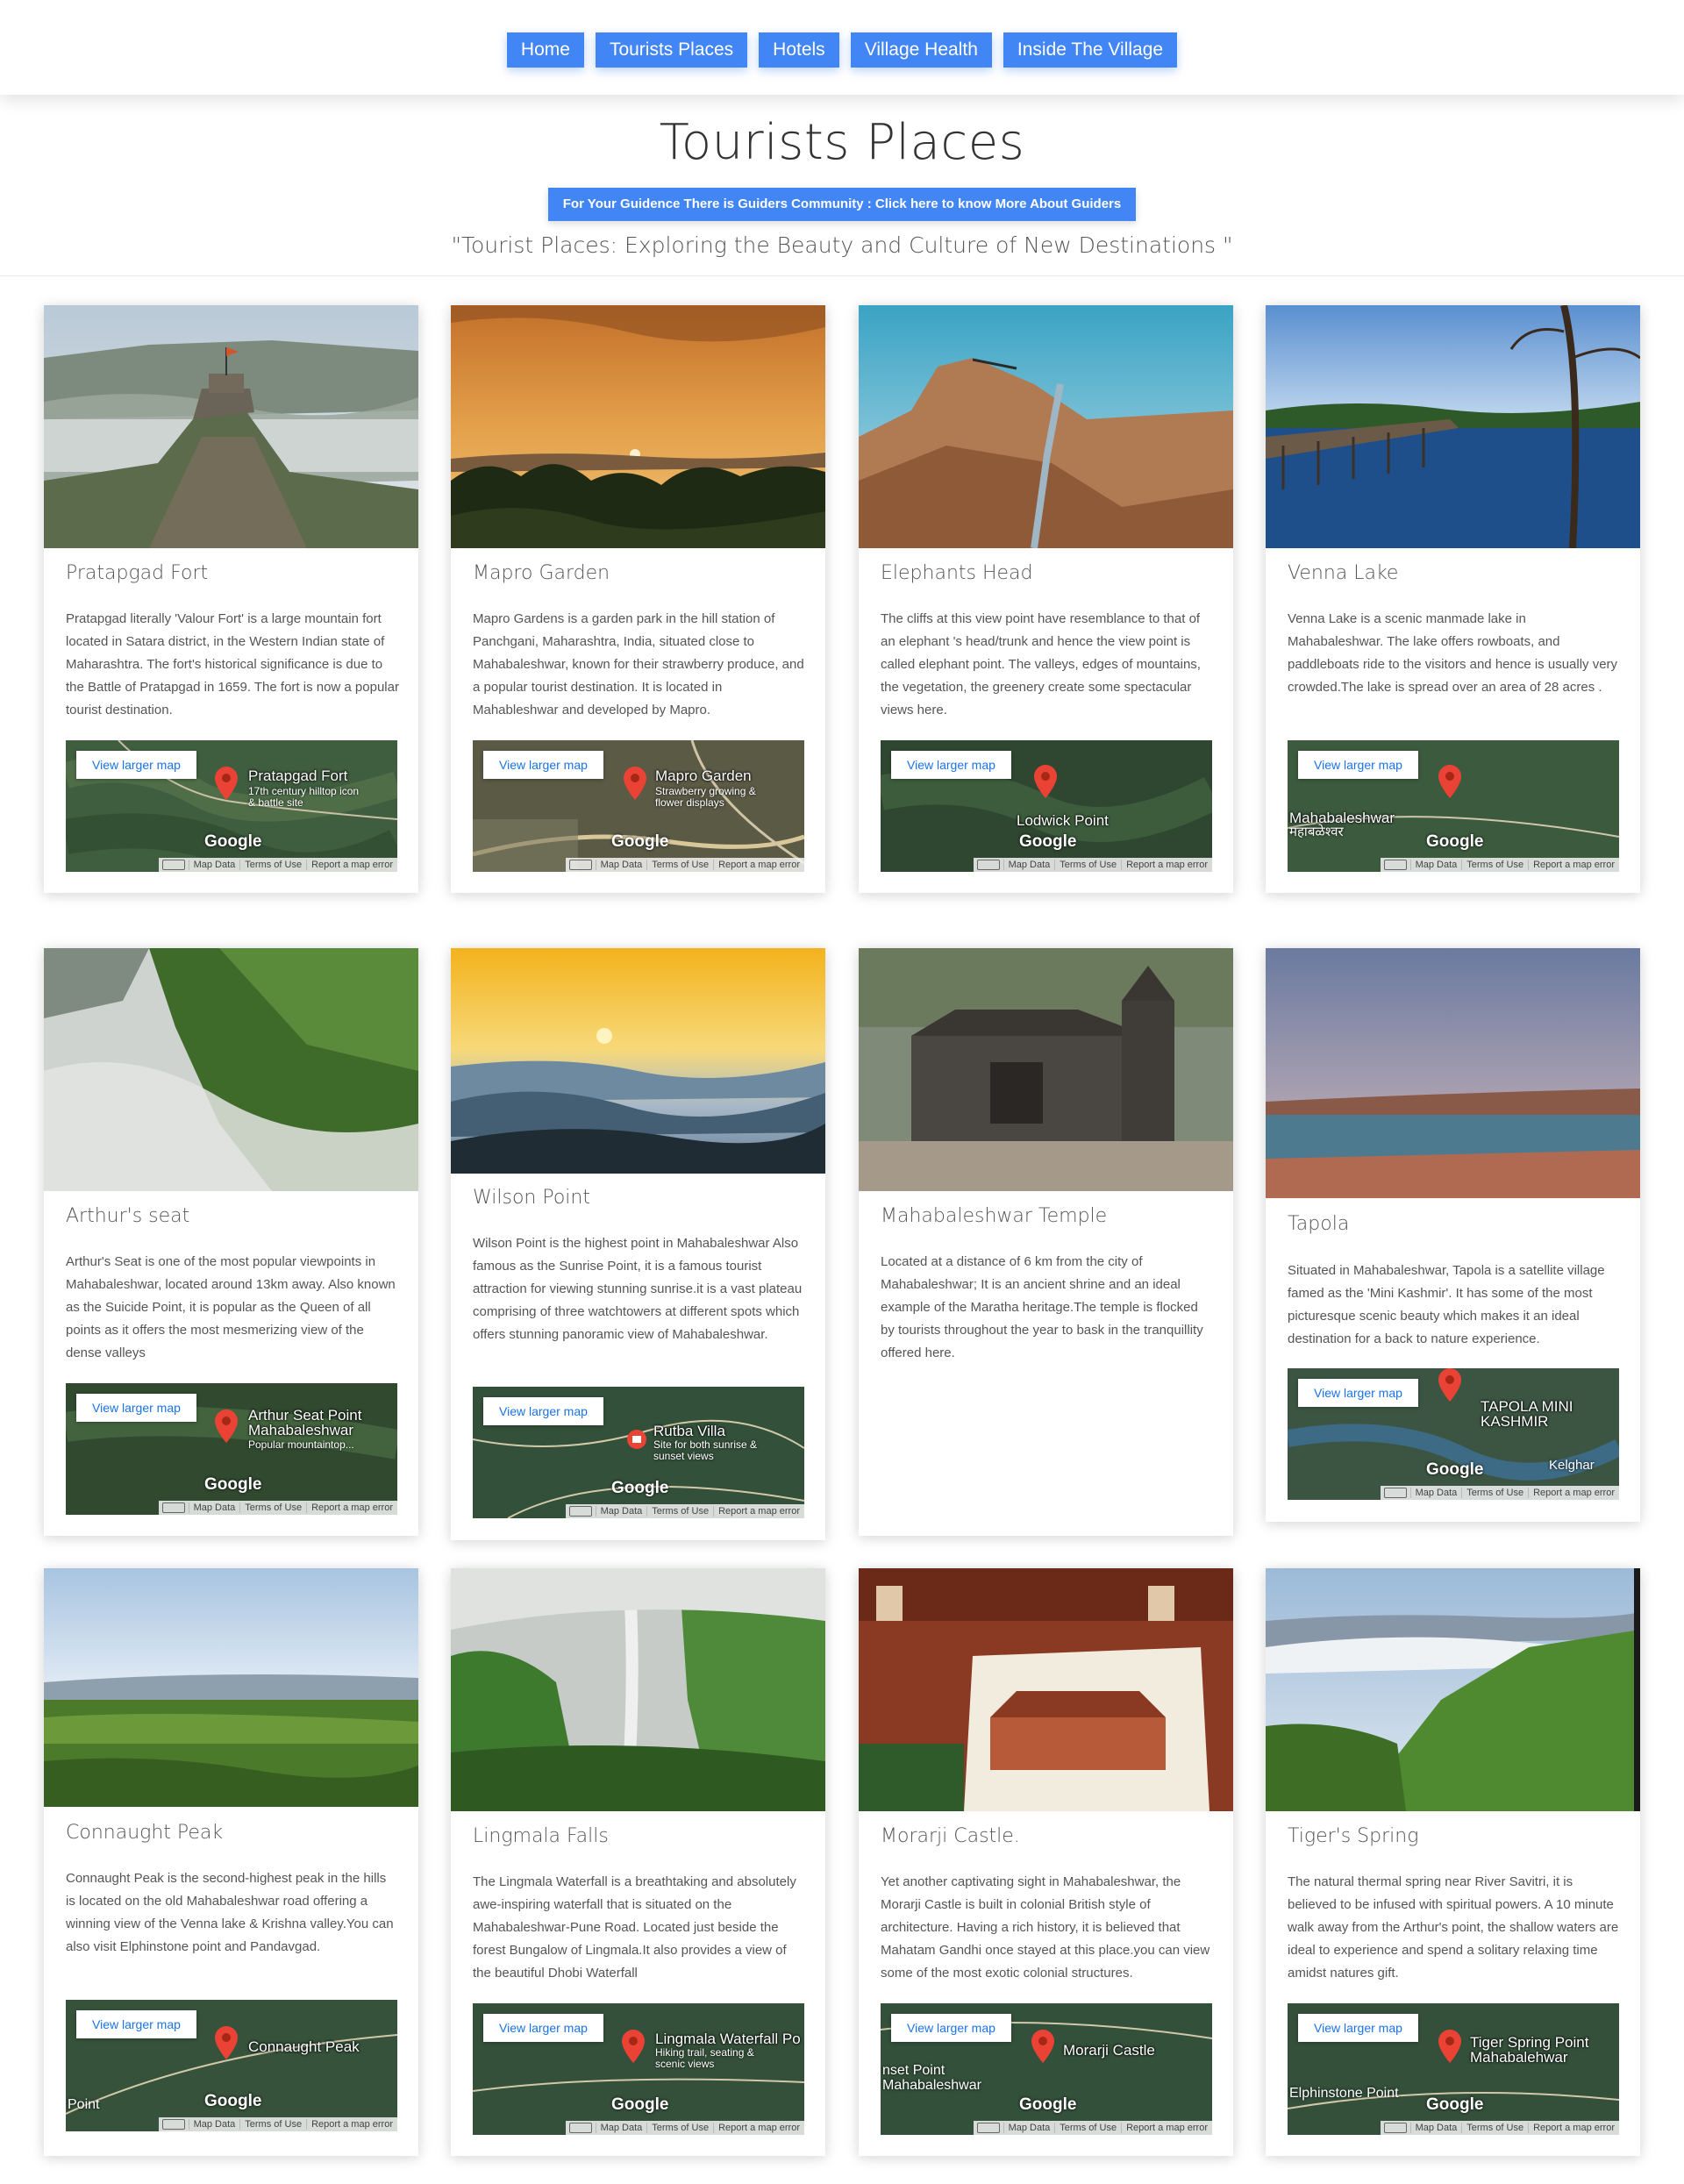  What do you see at coordinates (1090, 50) in the screenshot?
I see `nav-inside-village-button: Inside The Village` at bounding box center [1090, 50].